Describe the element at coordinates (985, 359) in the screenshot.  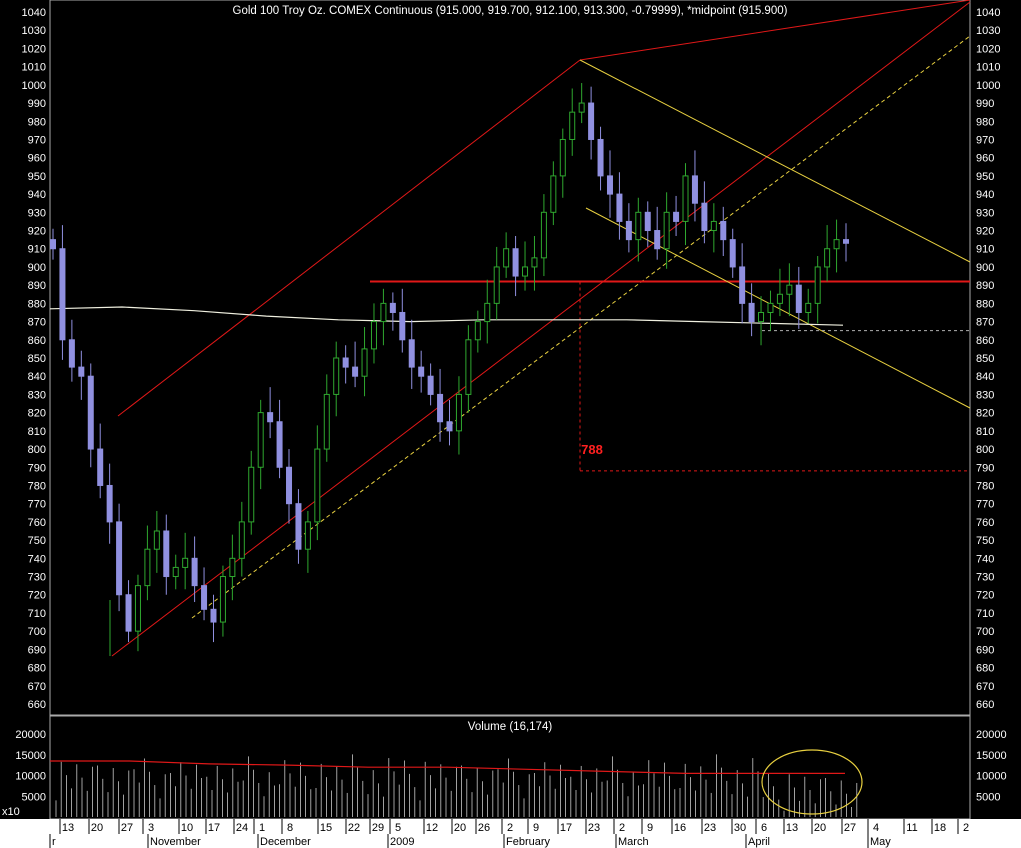
I see `price-tick-right: 850` at that location.